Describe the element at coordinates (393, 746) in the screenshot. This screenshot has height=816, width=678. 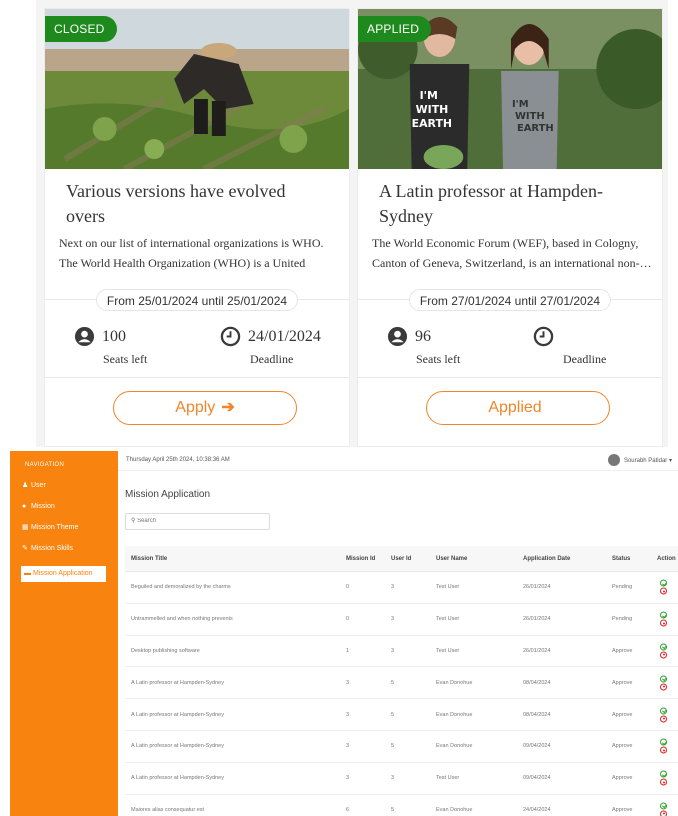
I see `table-cell: 5` at that location.